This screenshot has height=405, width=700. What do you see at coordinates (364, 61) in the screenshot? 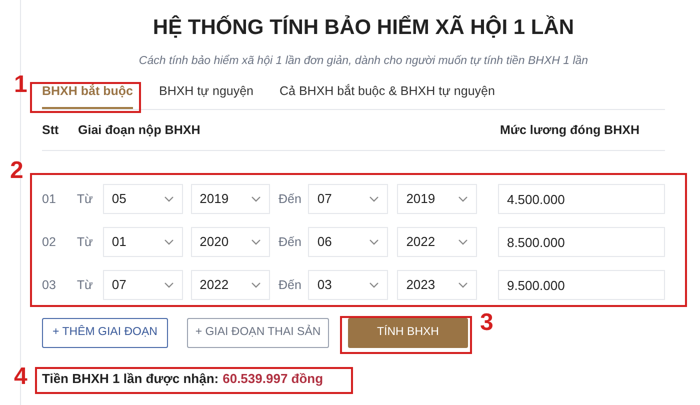
I see `subtitle: Cách tính bảo hiểm xã hội 1 lần đơn giản, dành cho người muốn tự tính tiền BHXH 1 lần` at bounding box center [364, 61].